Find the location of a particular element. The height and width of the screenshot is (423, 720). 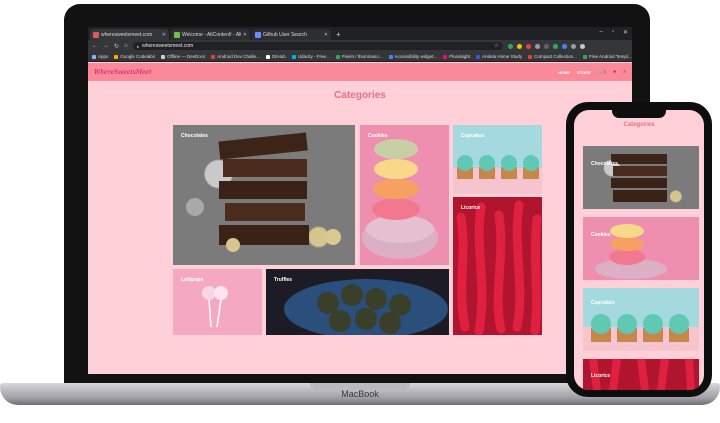

macarons-image is located at coordinates (400, 199).